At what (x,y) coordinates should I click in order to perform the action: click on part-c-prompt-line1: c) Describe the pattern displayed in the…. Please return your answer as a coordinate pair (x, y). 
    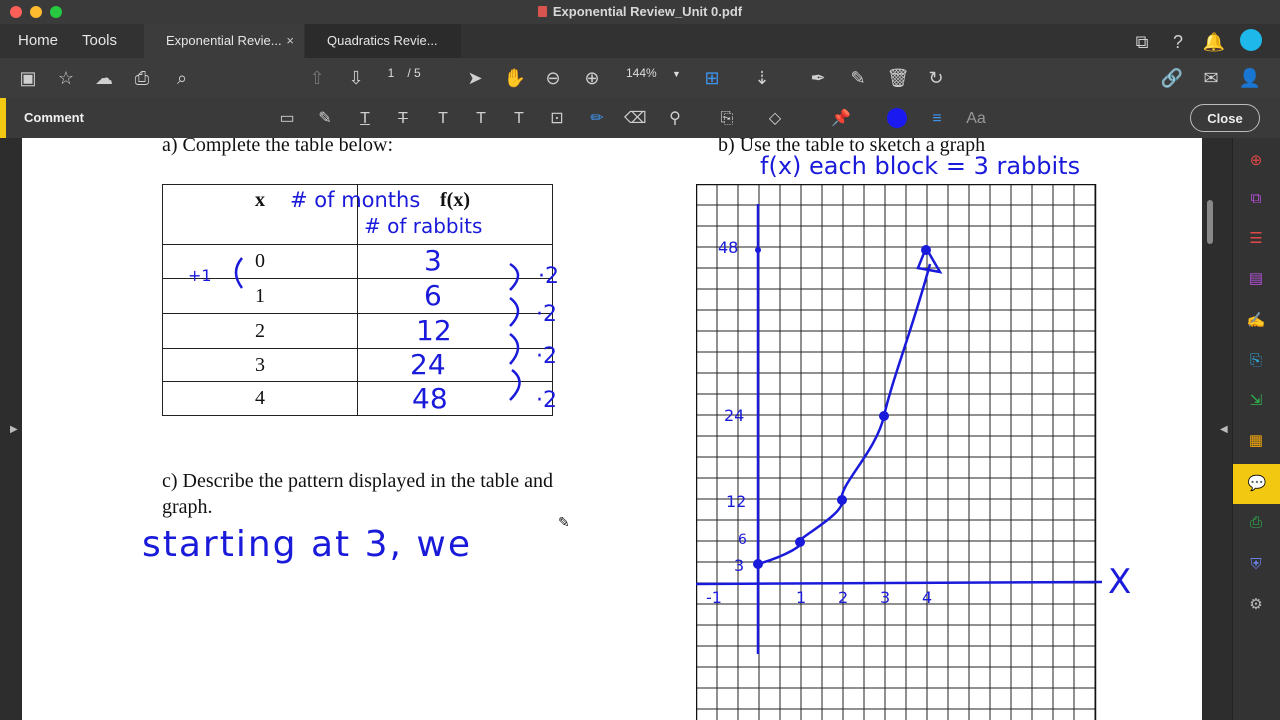
    Looking at the image, I should click on (357, 481).